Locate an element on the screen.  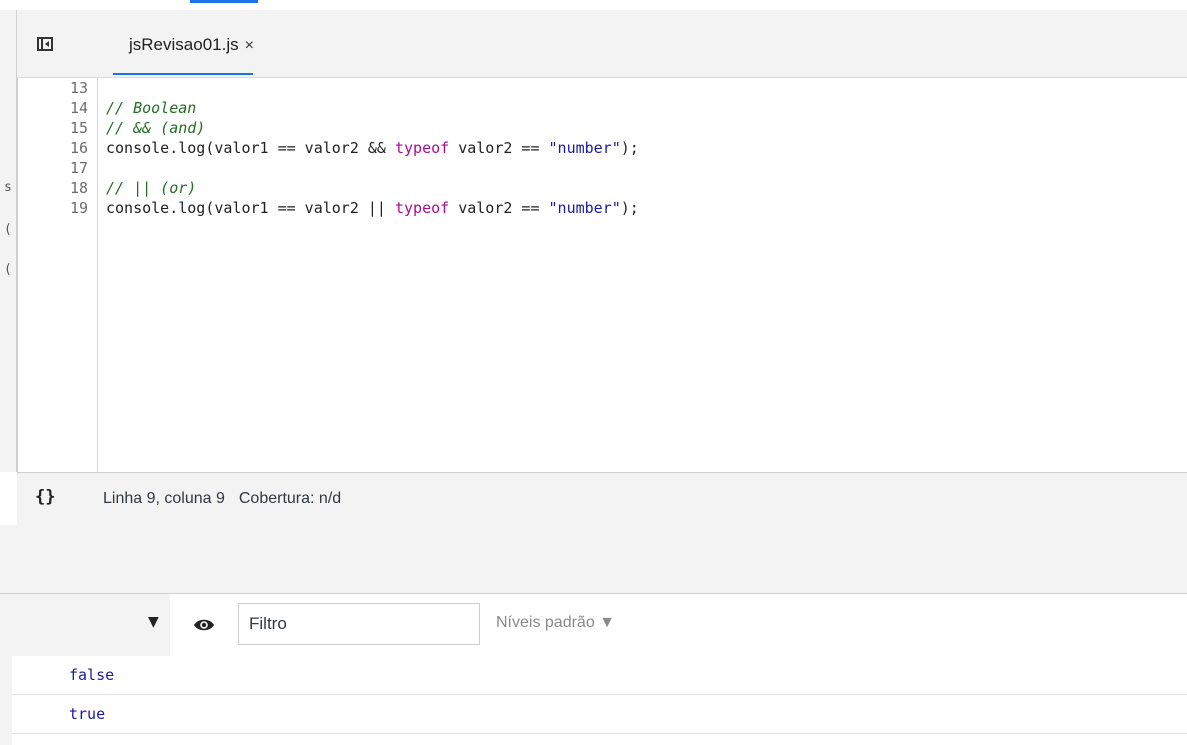
eye-icon is located at coordinates (204, 625).